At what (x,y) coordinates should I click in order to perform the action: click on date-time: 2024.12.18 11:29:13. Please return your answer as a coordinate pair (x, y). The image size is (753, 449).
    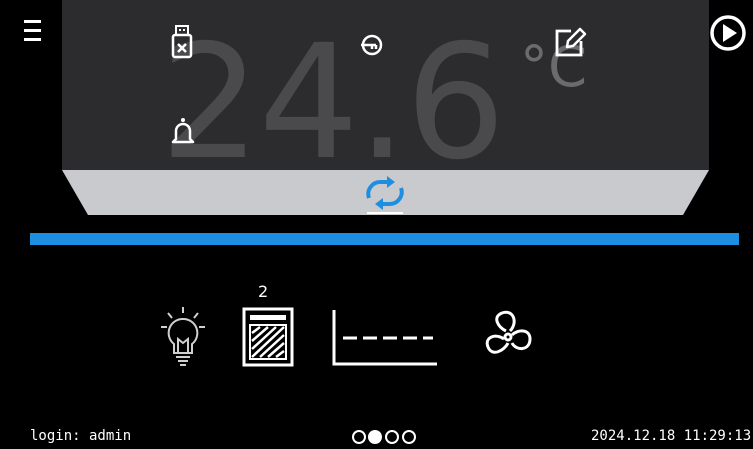
    Looking at the image, I should click on (671, 436).